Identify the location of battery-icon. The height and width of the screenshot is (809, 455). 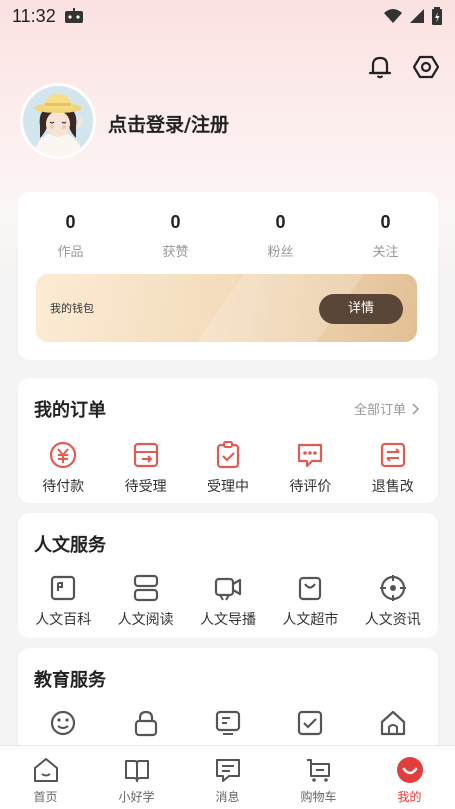
(437, 16).